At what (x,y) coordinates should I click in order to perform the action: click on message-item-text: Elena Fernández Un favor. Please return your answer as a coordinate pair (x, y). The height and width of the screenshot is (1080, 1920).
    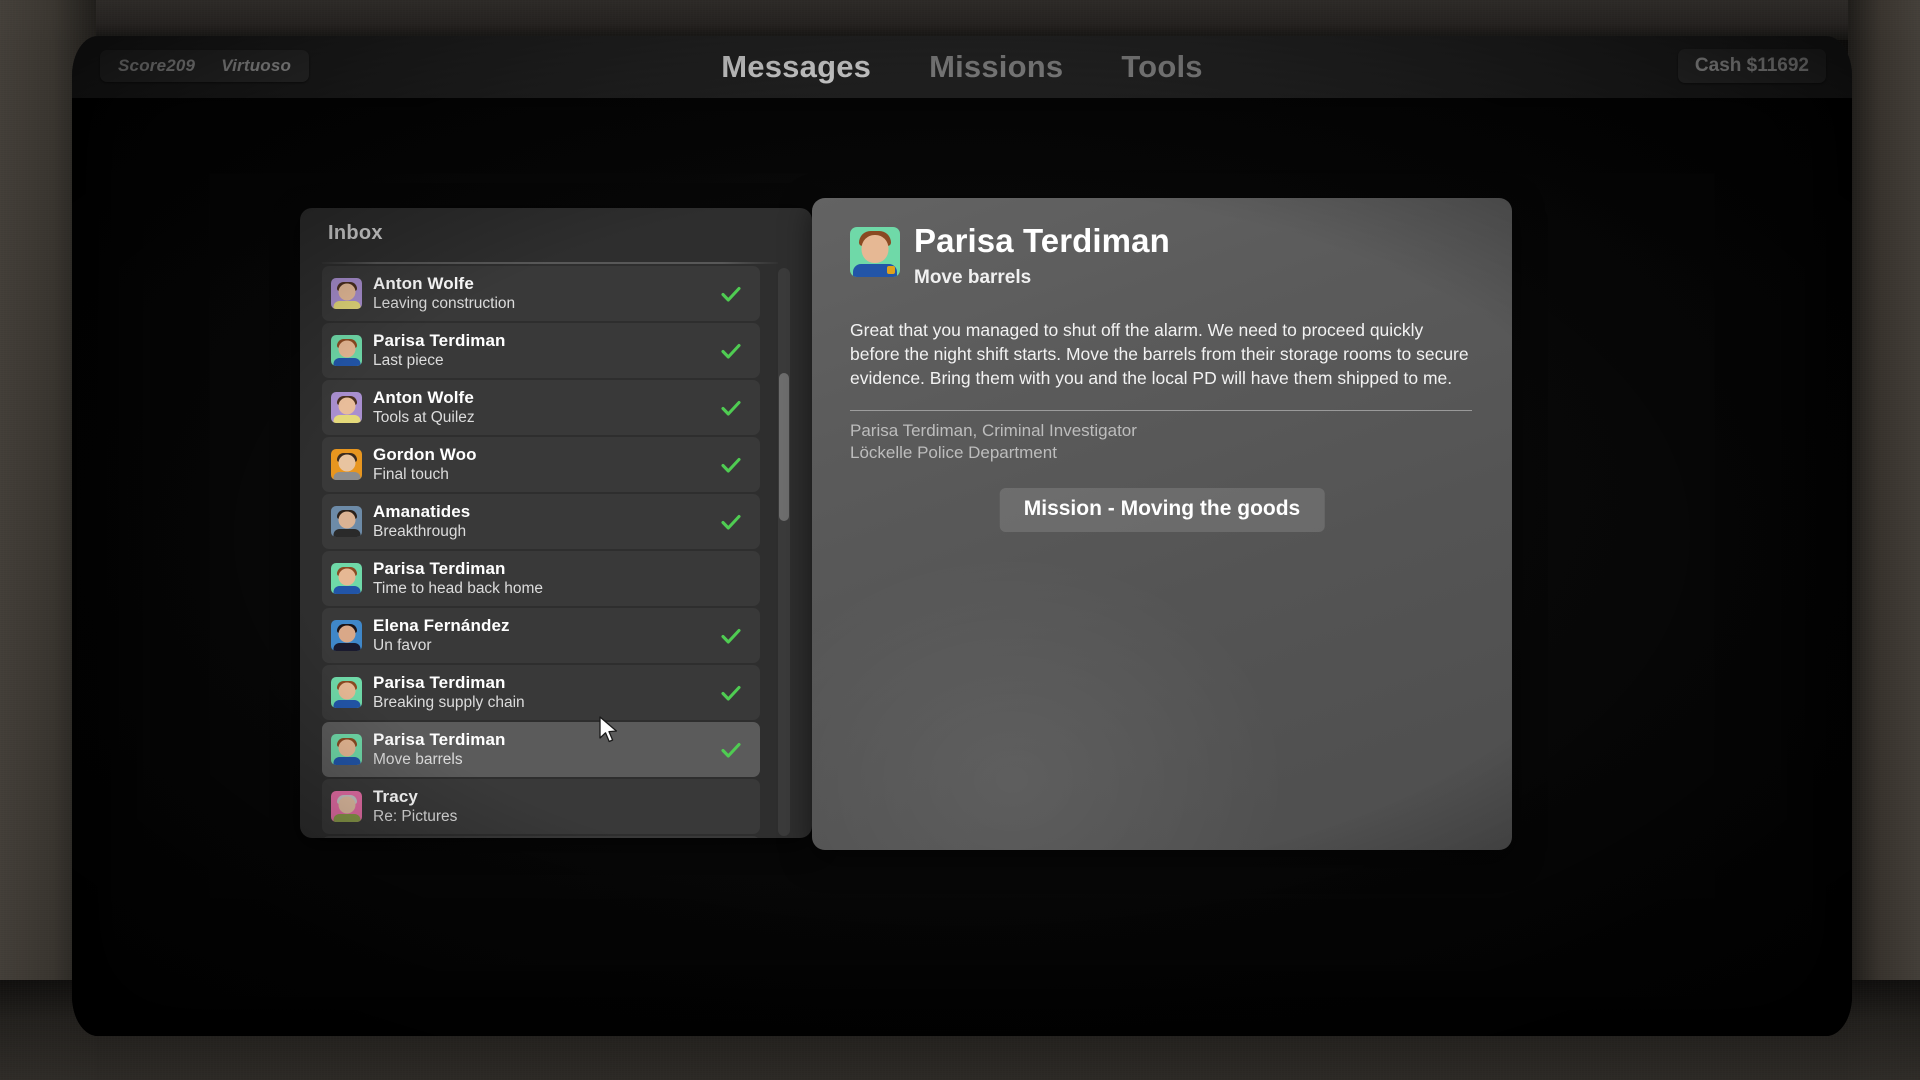
    Looking at the image, I should click on (441, 635).